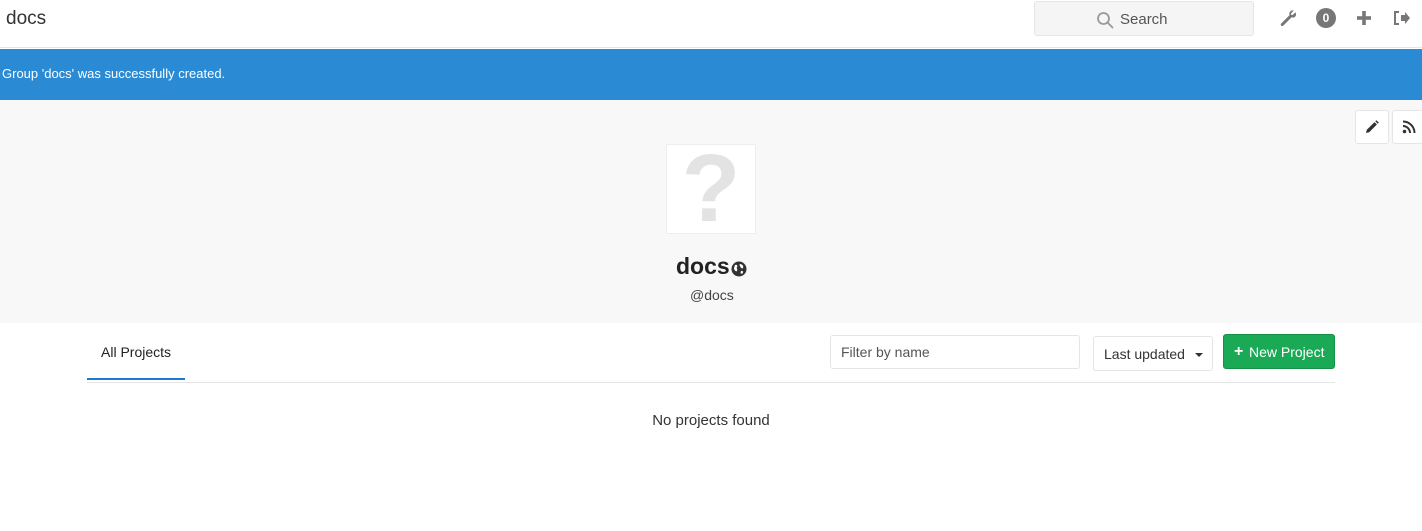 This screenshot has width=1422, height=531. I want to click on wrench-icon, so click(1288, 18).